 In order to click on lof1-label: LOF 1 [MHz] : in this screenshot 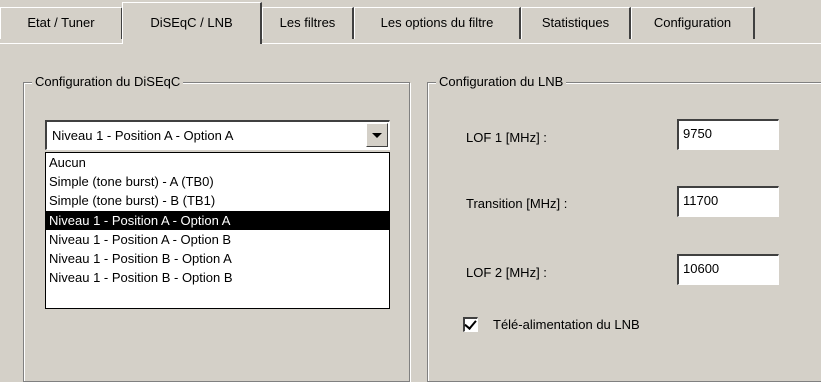, I will do `click(506, 137)`.